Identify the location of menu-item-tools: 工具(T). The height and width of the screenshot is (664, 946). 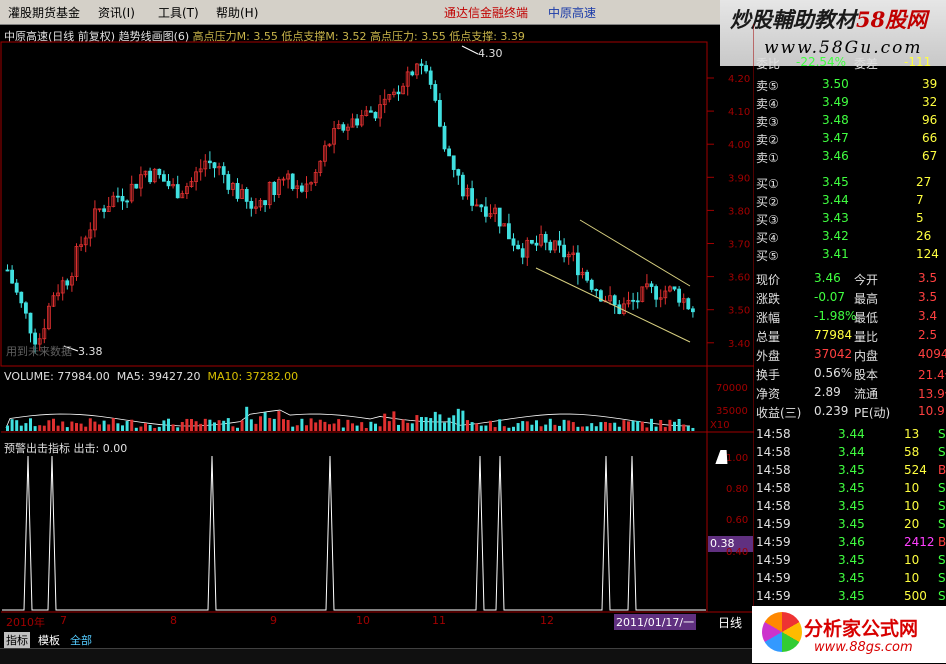
(178, 12).